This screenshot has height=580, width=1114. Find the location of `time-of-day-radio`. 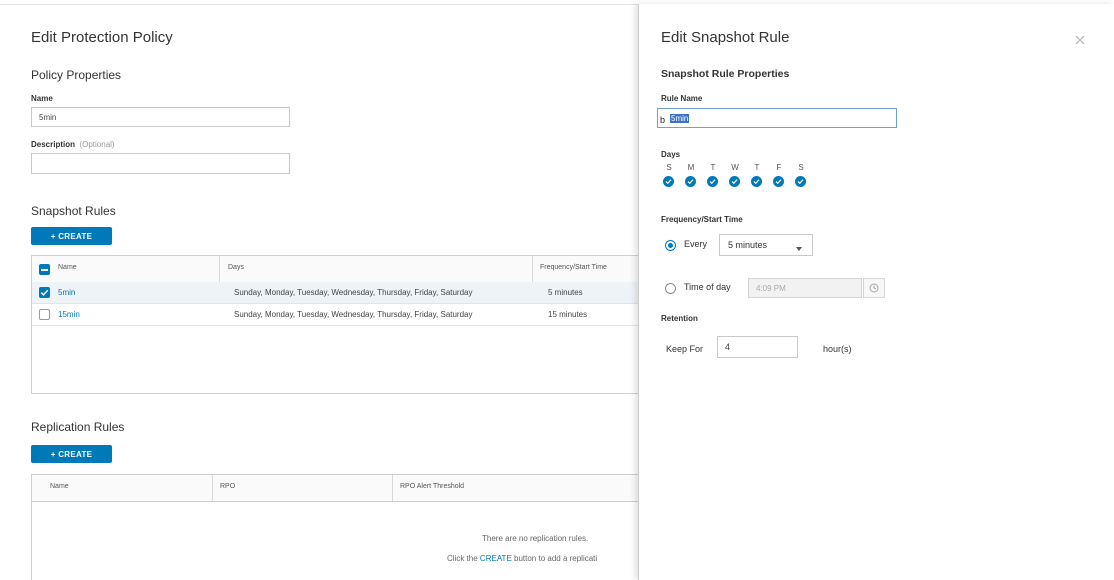

time-of-day-radio is located at coordinates (670, 288).